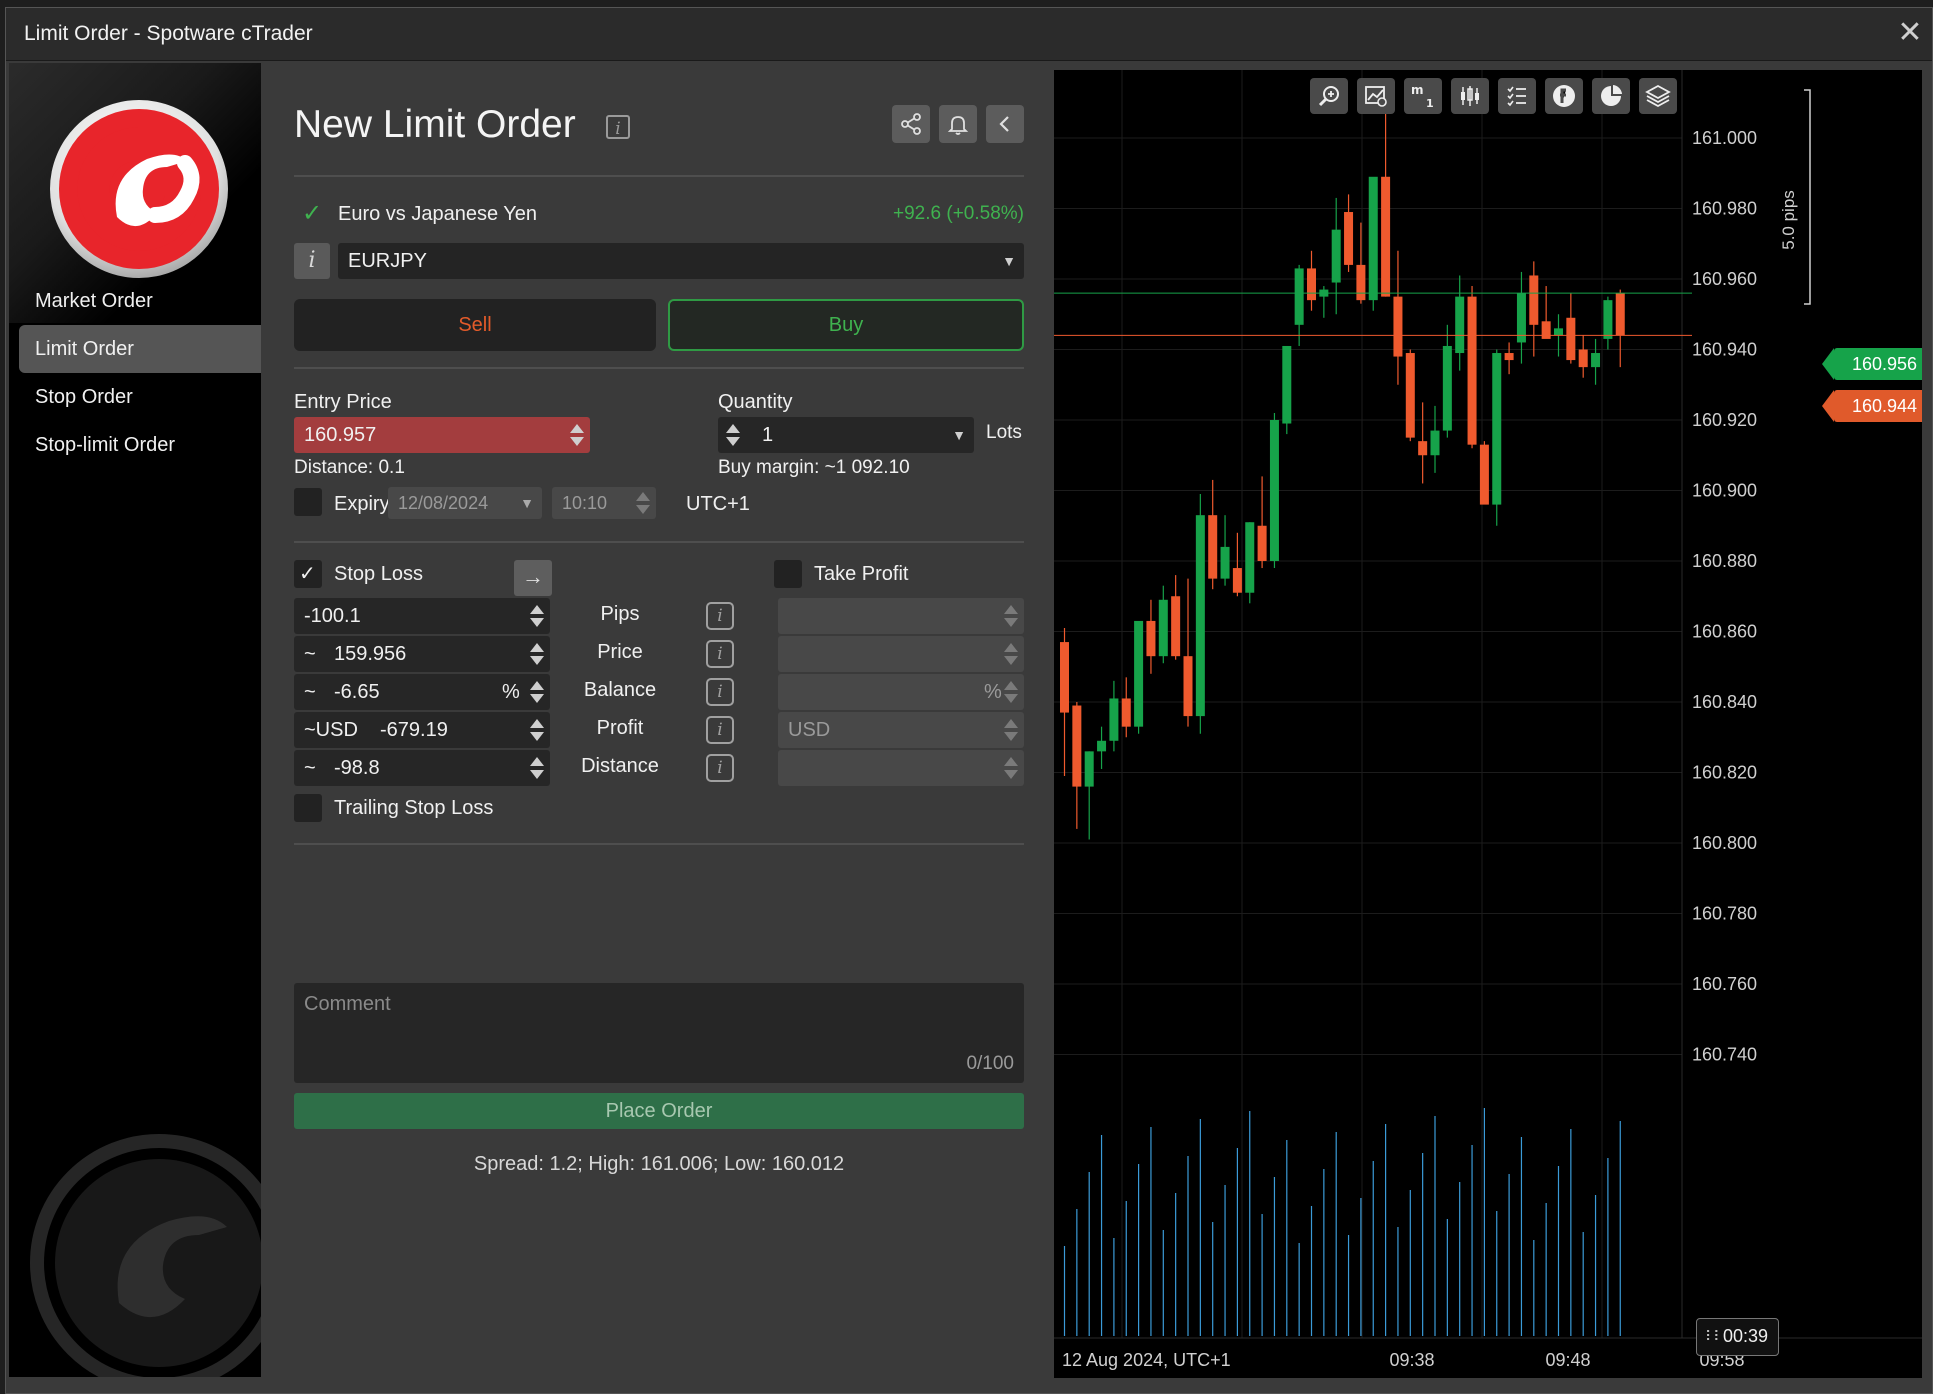 The image size is (1933, 1394). Describe the element at coordinates (1910, 34) in the screenshot. I see `close-icon: ✕` at that location.